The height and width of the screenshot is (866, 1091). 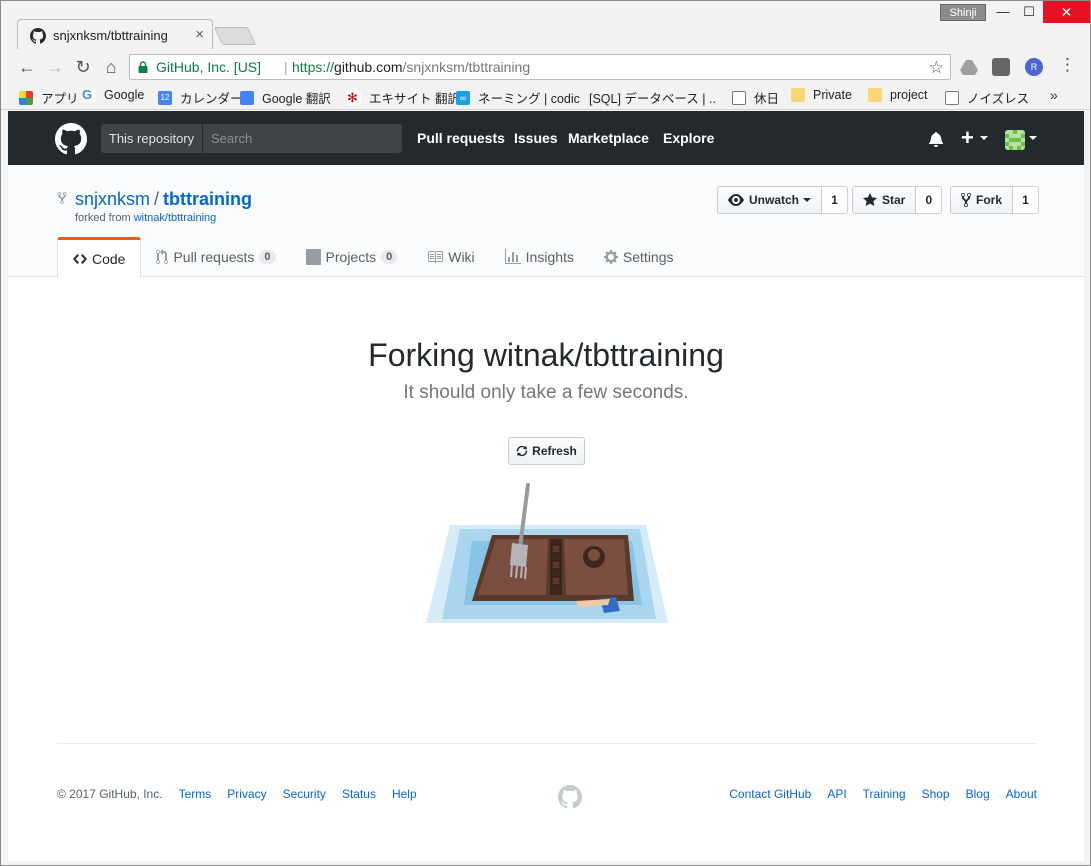 I want to click on bookmark-item: 12 カレンダー, so click(x=200, y=97).